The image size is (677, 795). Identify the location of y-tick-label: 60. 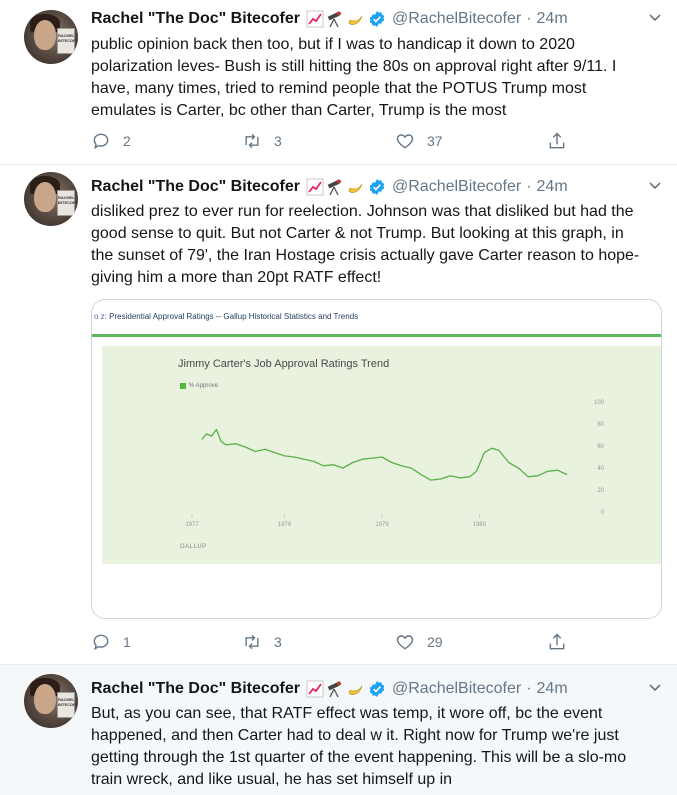
(600, 447).